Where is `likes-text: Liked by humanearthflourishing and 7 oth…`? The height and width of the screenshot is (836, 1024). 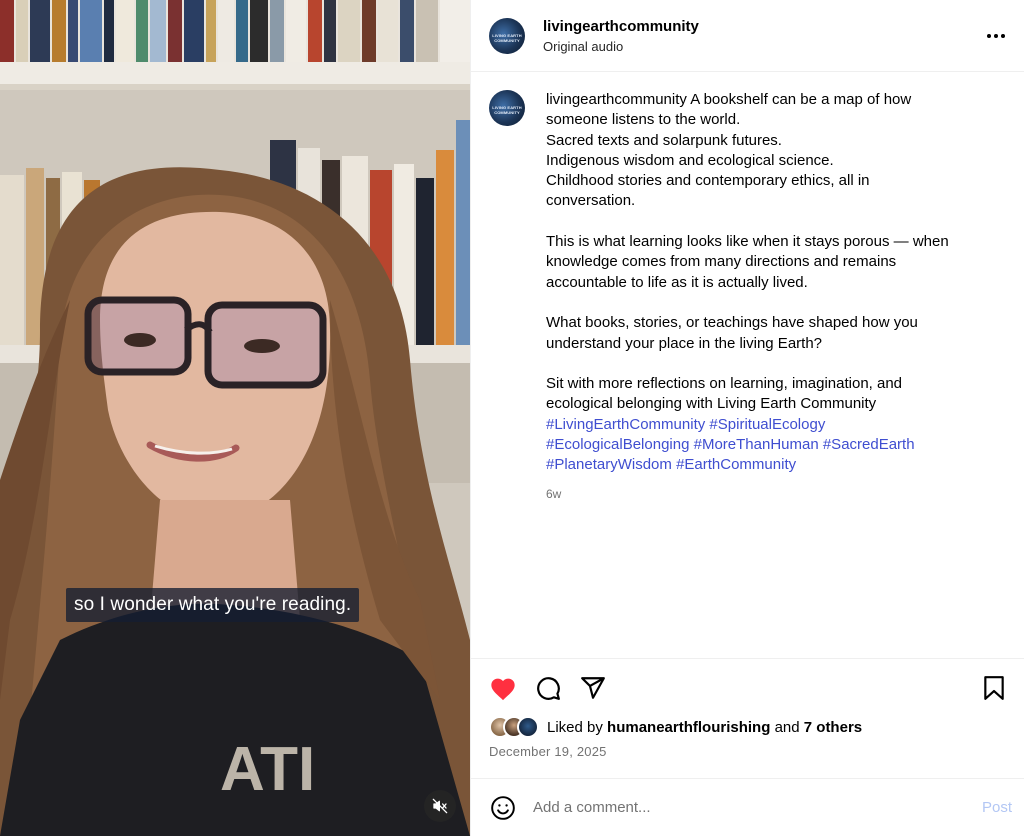 likes-text: Liked by humanearthflourishing and 7 oth… is located at coordinates (704, 727).